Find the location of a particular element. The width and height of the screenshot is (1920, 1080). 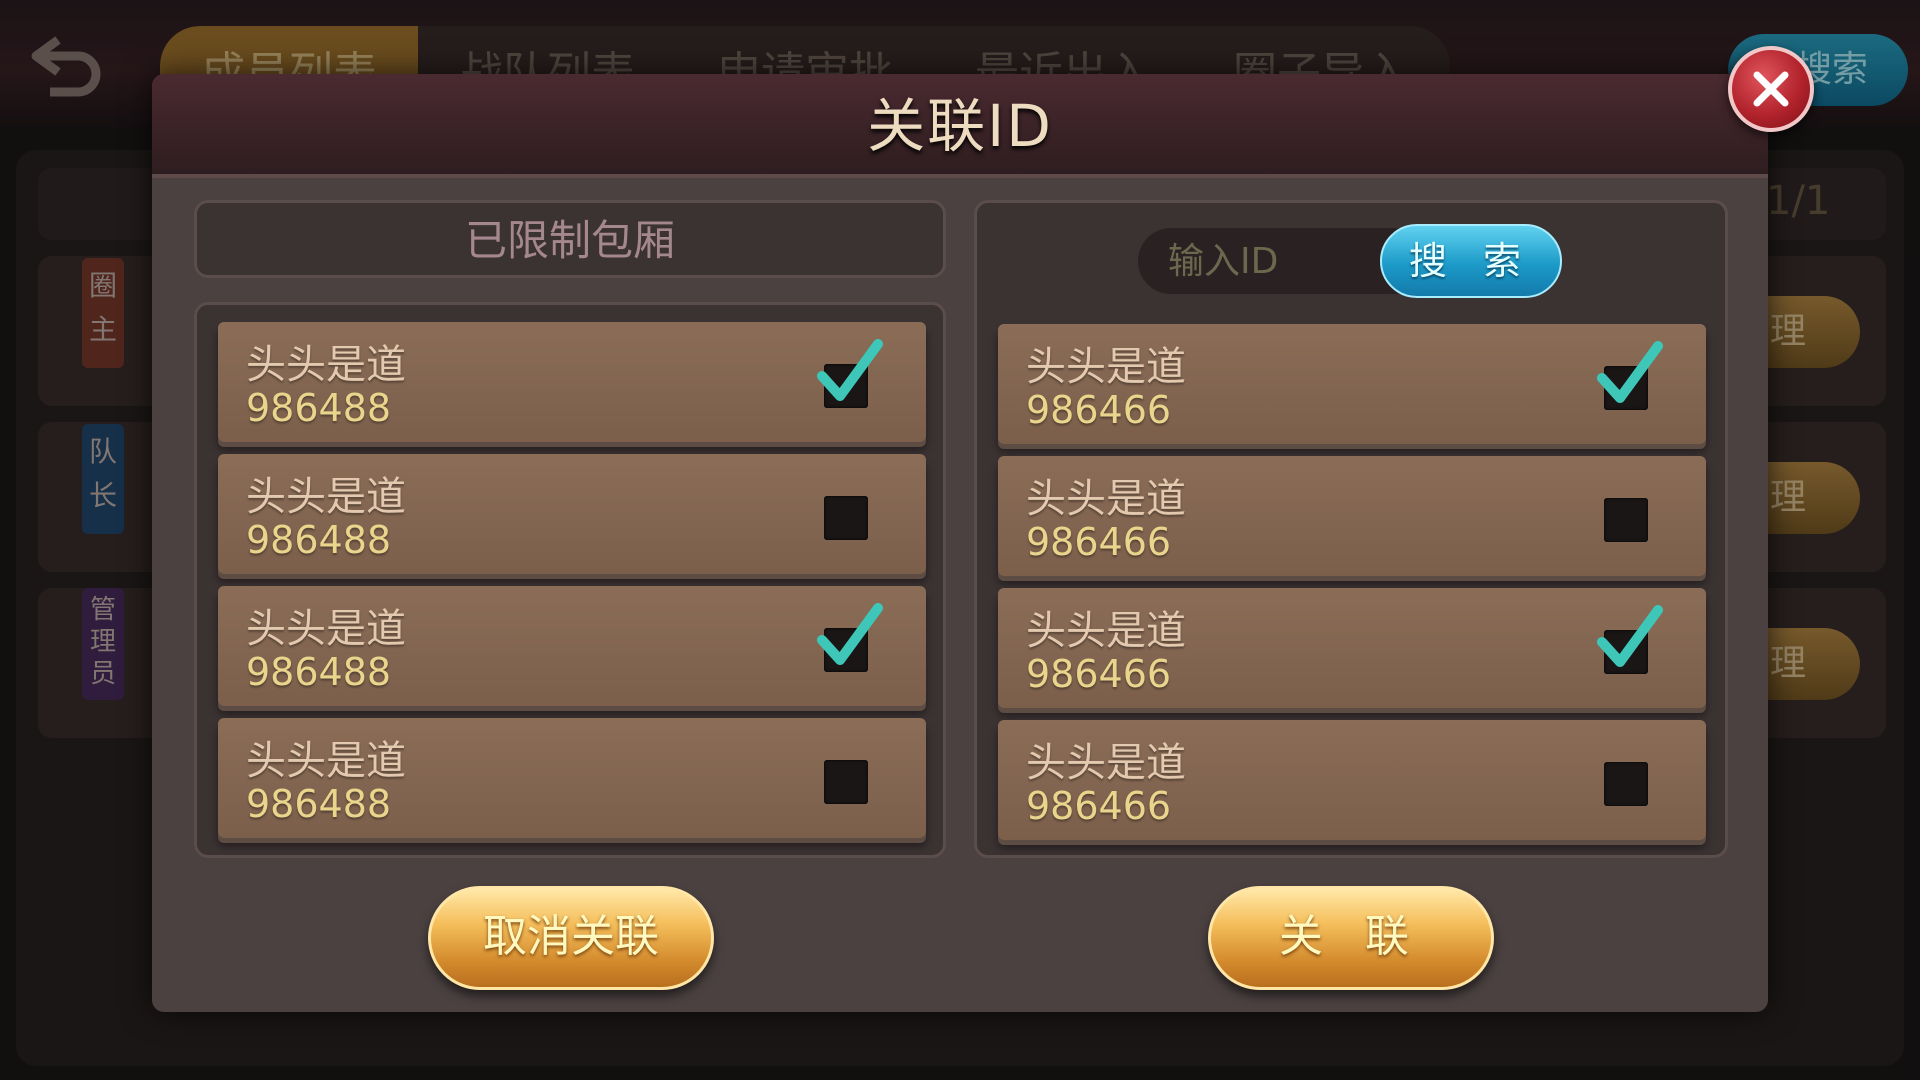

id-search-input is located at coordinates (1278, 261).